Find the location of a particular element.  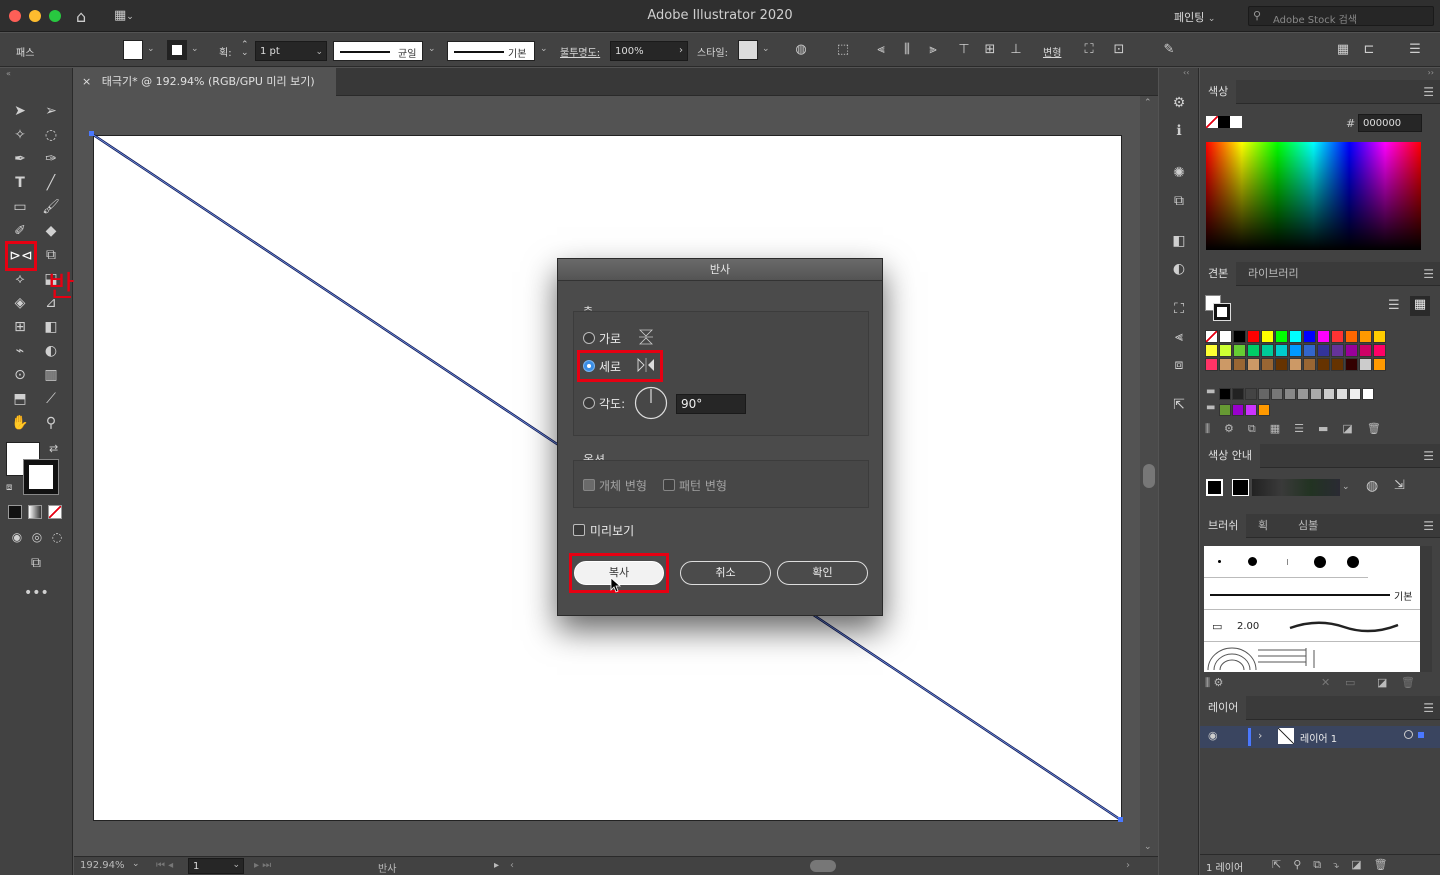

artboards-icon: ⧉ is located at coordinates (1179, 201).